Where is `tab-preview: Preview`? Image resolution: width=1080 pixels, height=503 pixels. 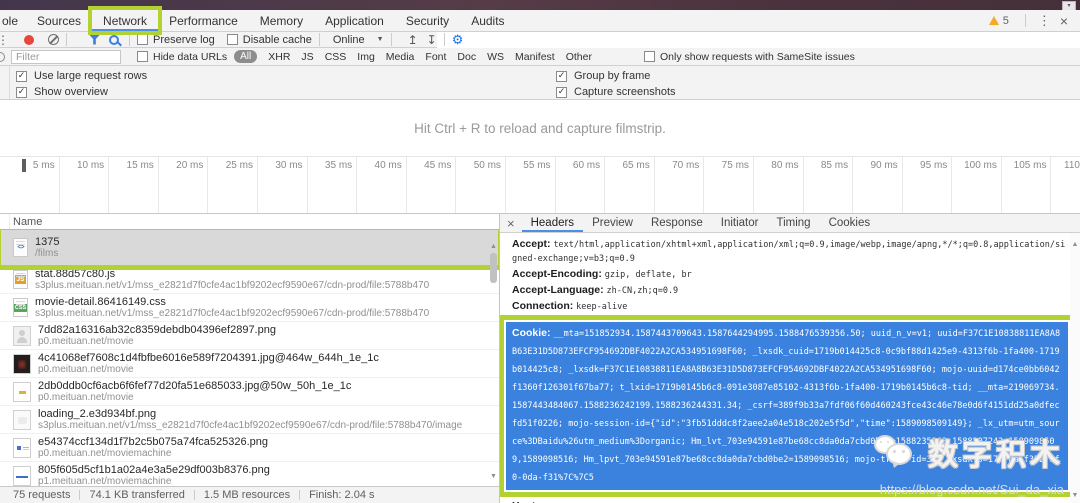
tab-preview: Preview is located at coordinates (612, 223).